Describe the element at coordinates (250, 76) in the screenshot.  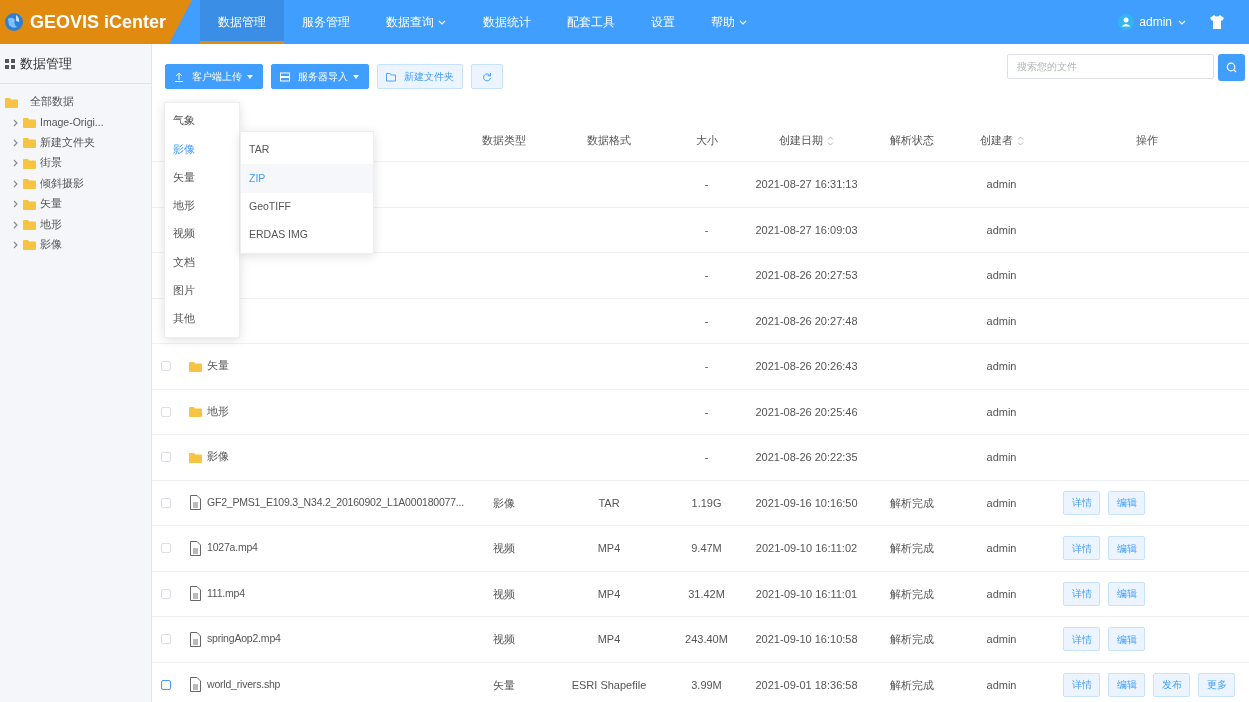
I see `dropdown-arrow-icon` at that location.